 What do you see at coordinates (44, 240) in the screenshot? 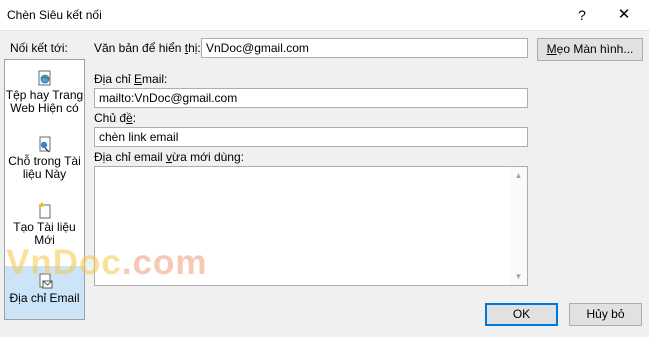
I see `nav-item-label: Mới` at bounding box center [44, 240].